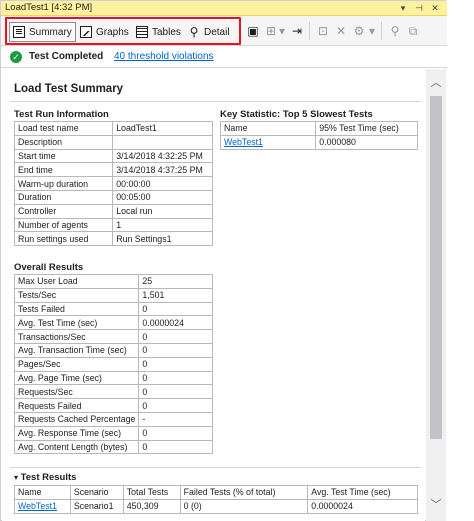 This screenshot has height=521, width=474. What do you see at coordinates (16, 57) in the screenshot?
I see `check-circle-icon: ✓` at bounding box center [16, 57].